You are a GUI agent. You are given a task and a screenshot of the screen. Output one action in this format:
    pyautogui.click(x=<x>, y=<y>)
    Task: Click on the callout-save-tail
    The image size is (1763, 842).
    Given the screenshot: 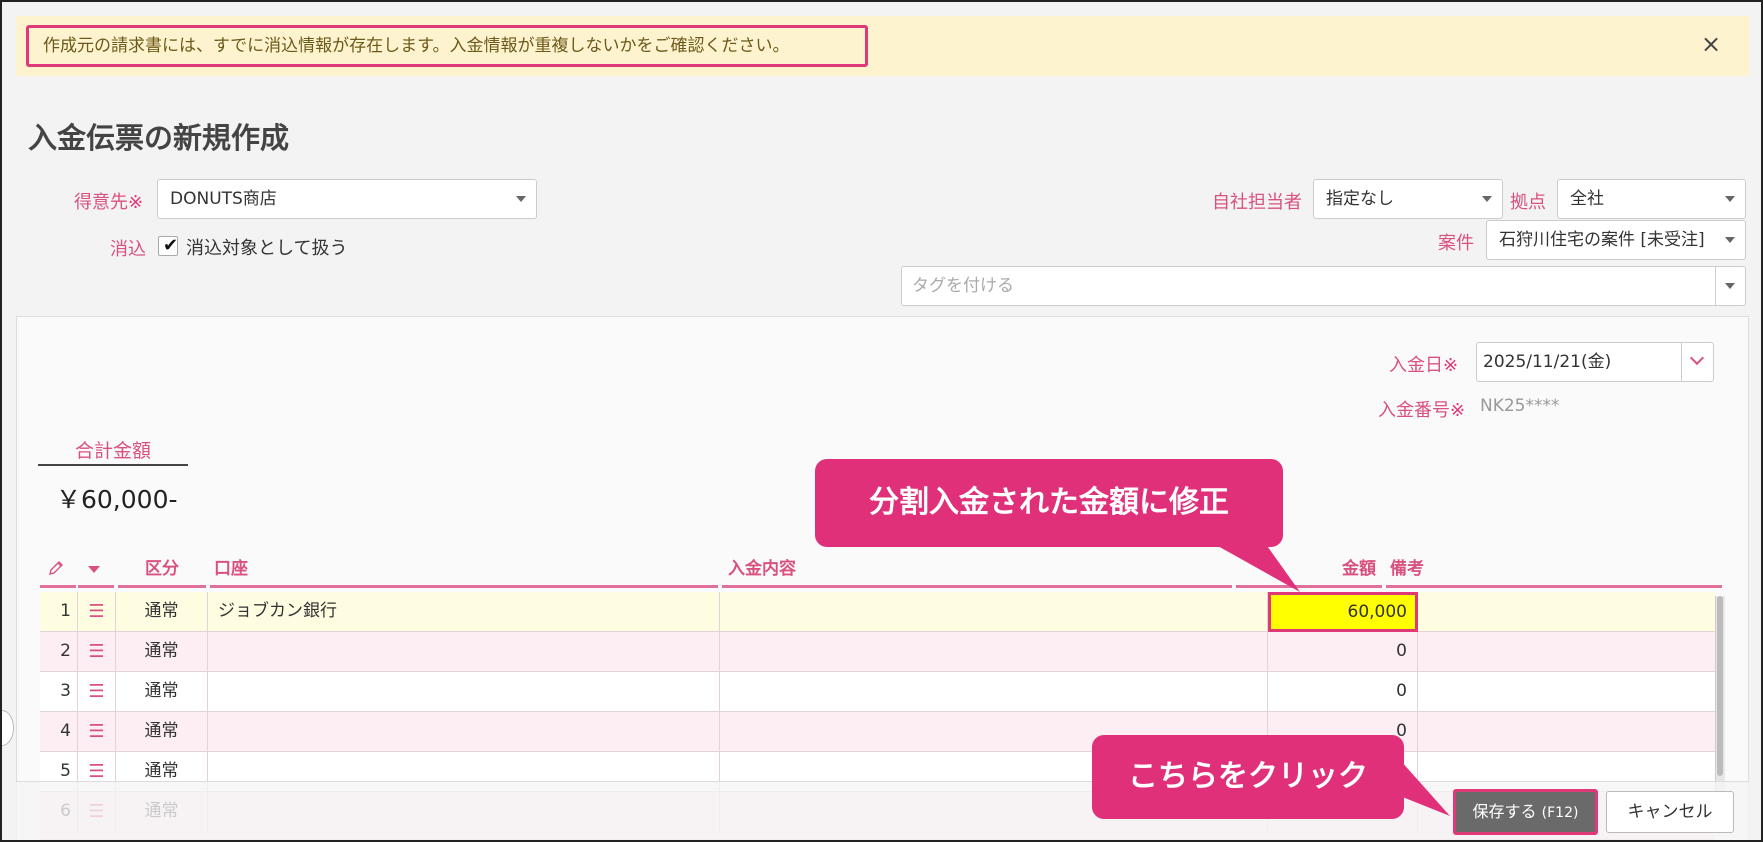 What is the action you would take?
    pyautogui.click(x=1425, y=788)
    